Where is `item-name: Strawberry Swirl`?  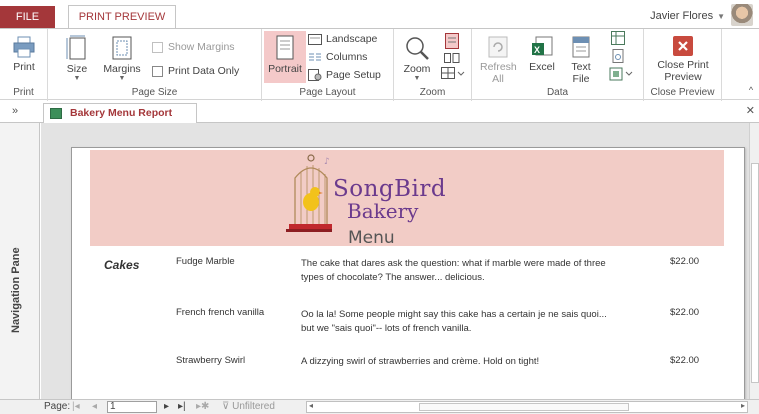 item-name: Strawberry Swirl is located at coordinates (211, 360).